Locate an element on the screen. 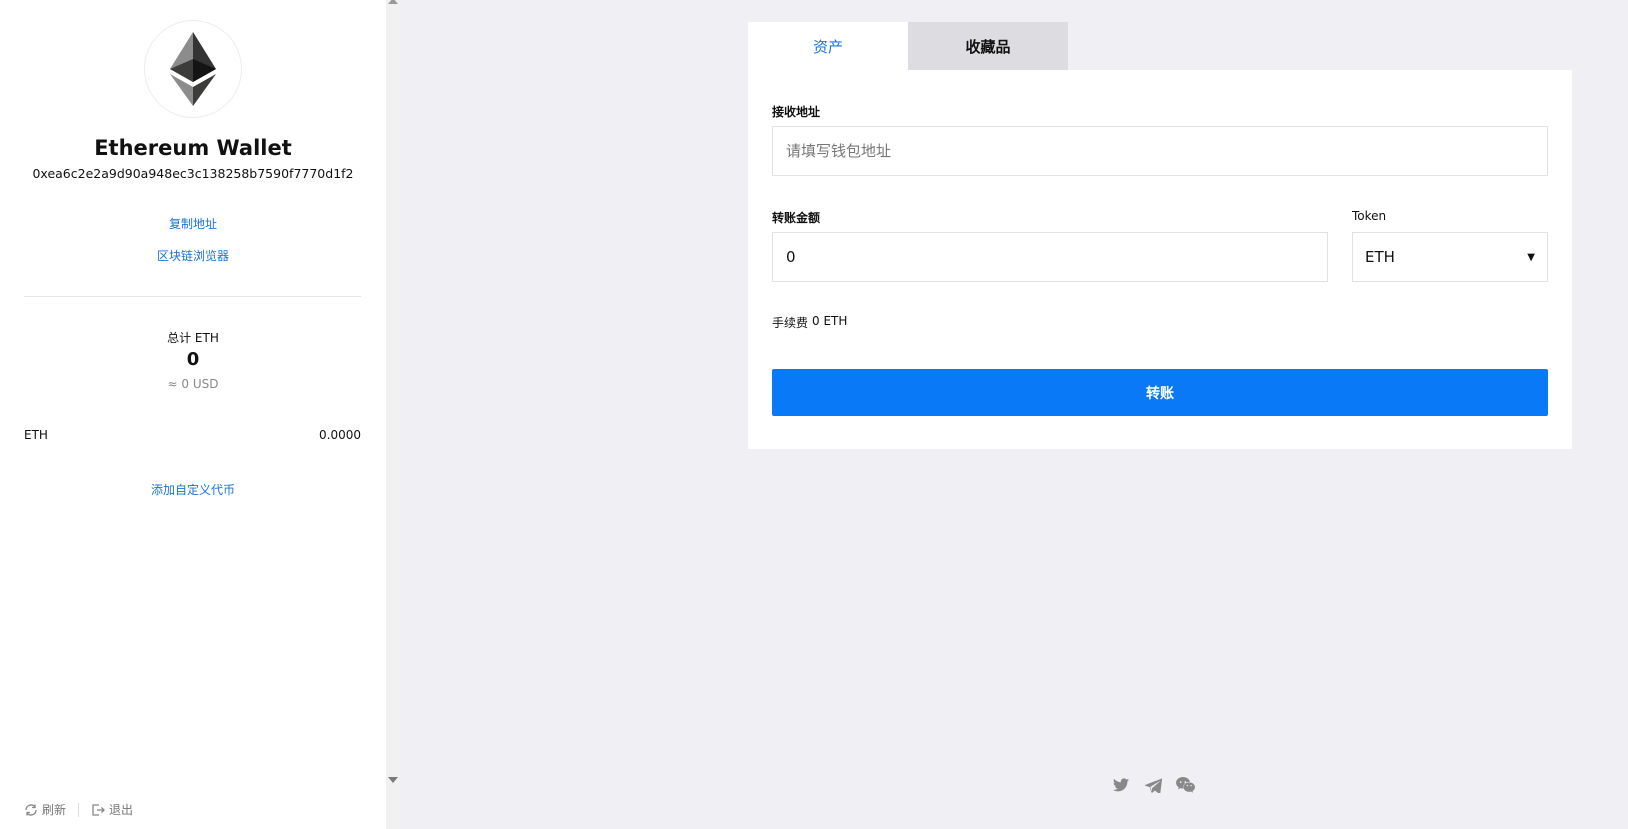 This screenshot has width=1628, height=829. fee-label: 手续费 is located at coordinates (790, 323).